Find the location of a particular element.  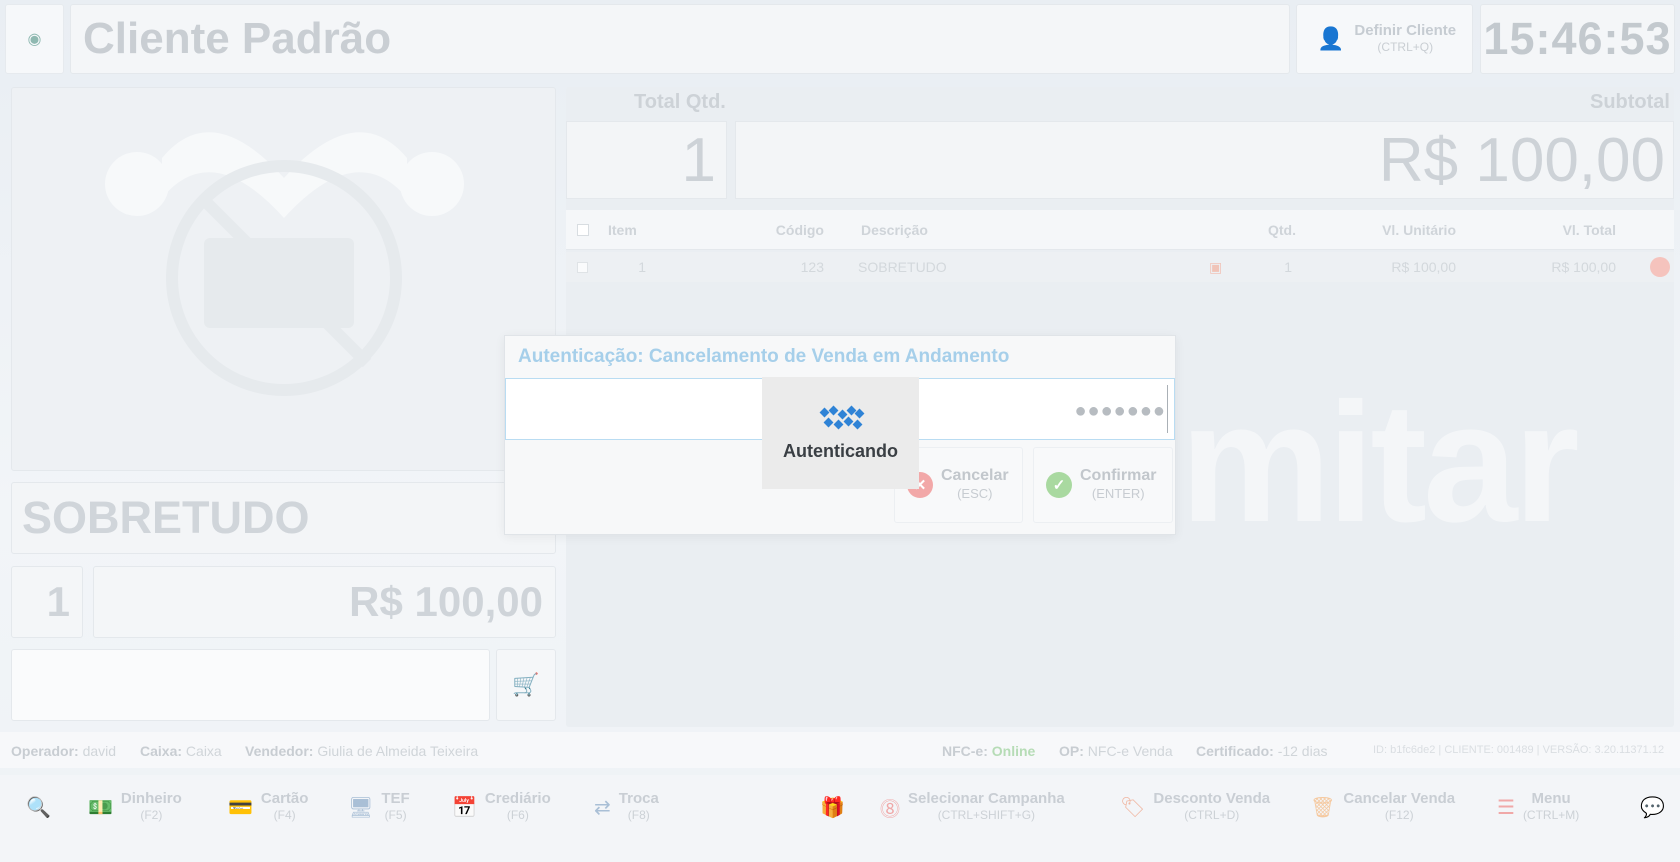

chat-icon: 💬 is located at coordinates (1652, 807).